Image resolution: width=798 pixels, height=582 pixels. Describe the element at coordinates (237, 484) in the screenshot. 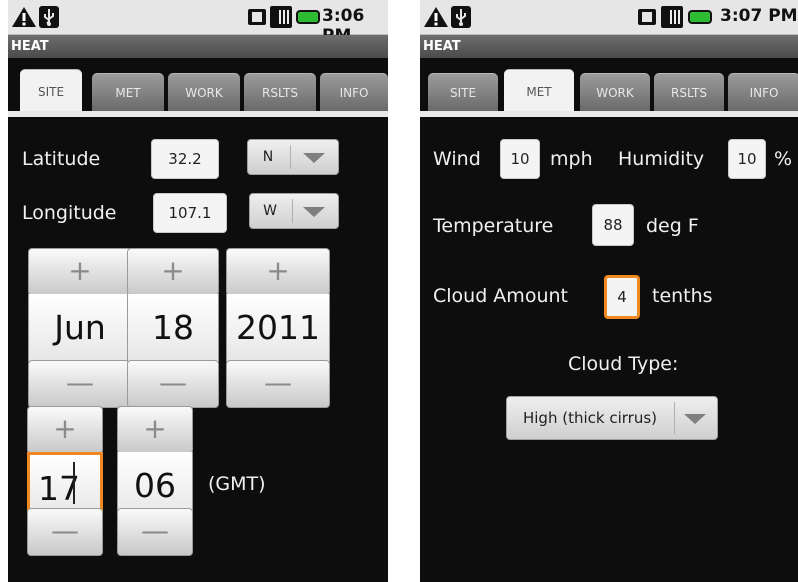

I see `timezone-label: (GMT)` at that location.